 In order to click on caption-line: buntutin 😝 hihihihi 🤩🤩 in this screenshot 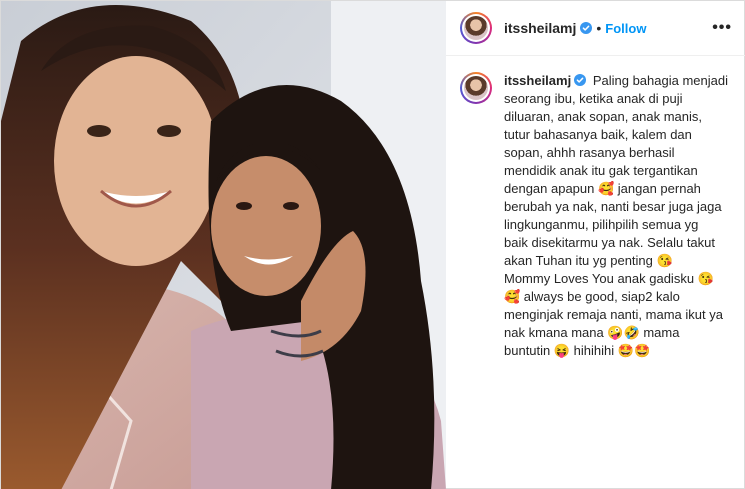, I will do `click(577, 350)`.